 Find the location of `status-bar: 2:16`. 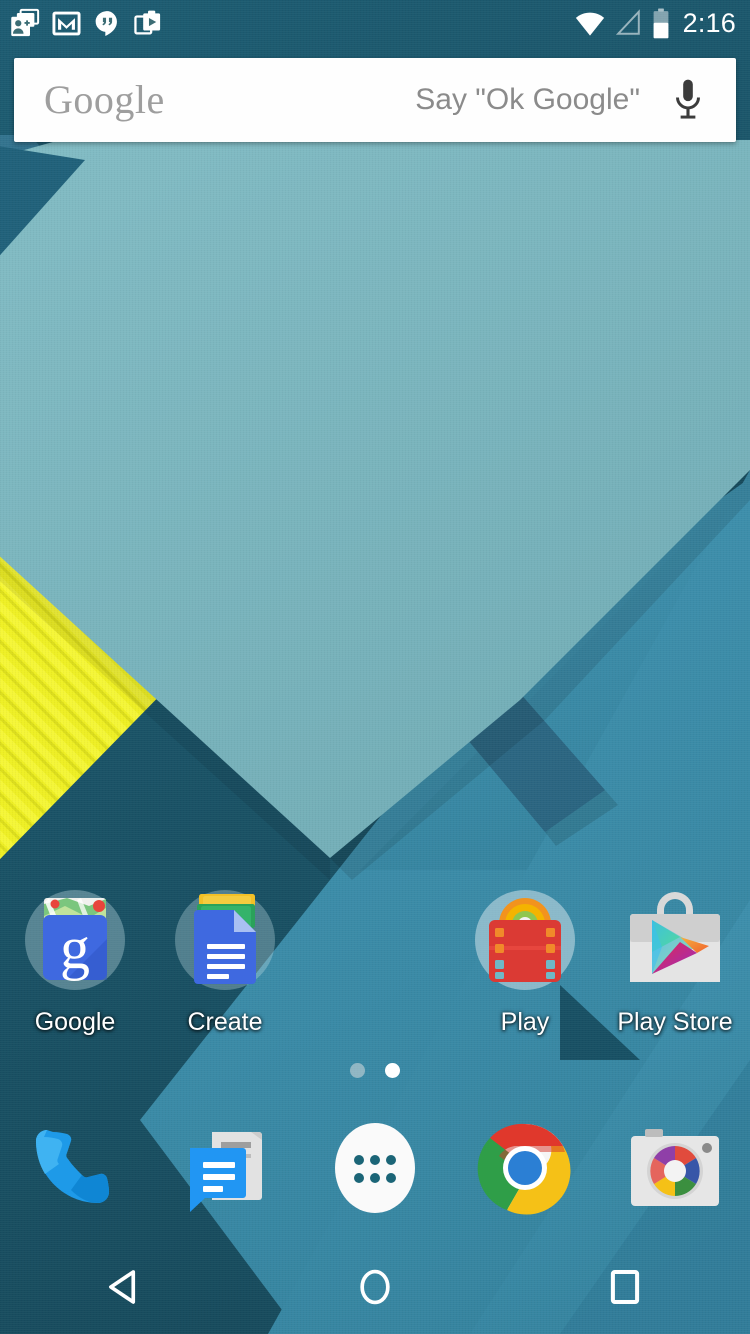

status-bar: 2:16 is located at coordinates (375, 23).